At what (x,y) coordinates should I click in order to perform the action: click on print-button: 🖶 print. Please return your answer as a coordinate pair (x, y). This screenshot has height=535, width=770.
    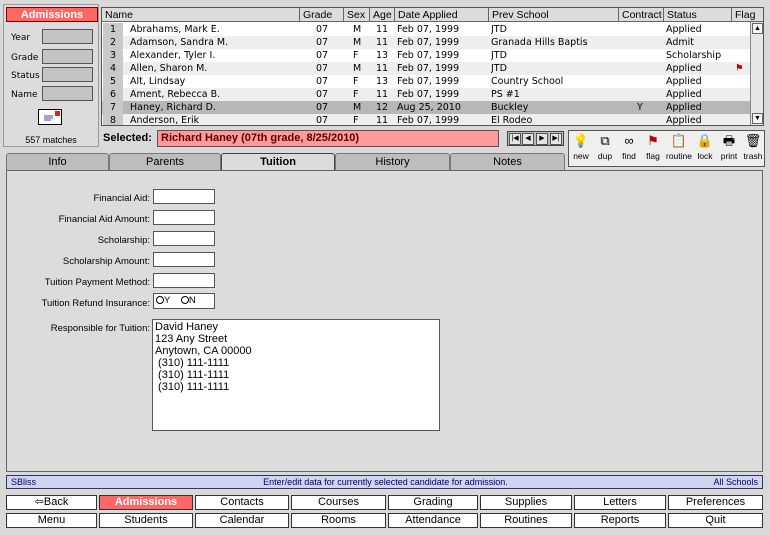
    Looking at the image, I should click on (729, 149).